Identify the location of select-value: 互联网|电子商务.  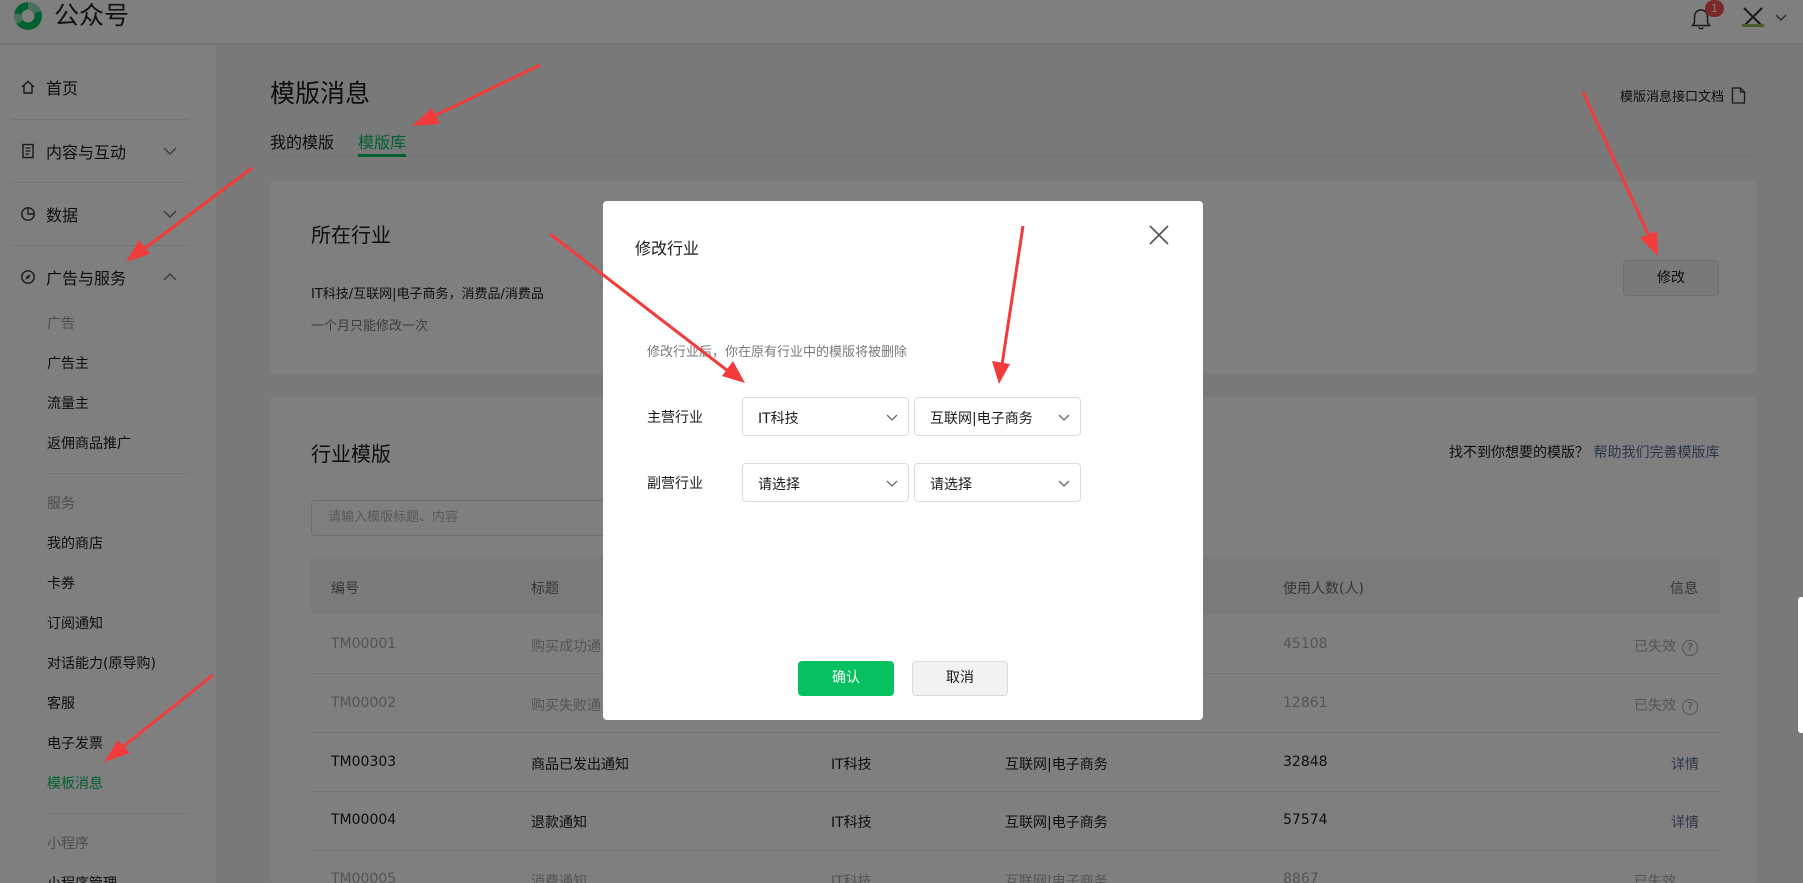
(981, 419).